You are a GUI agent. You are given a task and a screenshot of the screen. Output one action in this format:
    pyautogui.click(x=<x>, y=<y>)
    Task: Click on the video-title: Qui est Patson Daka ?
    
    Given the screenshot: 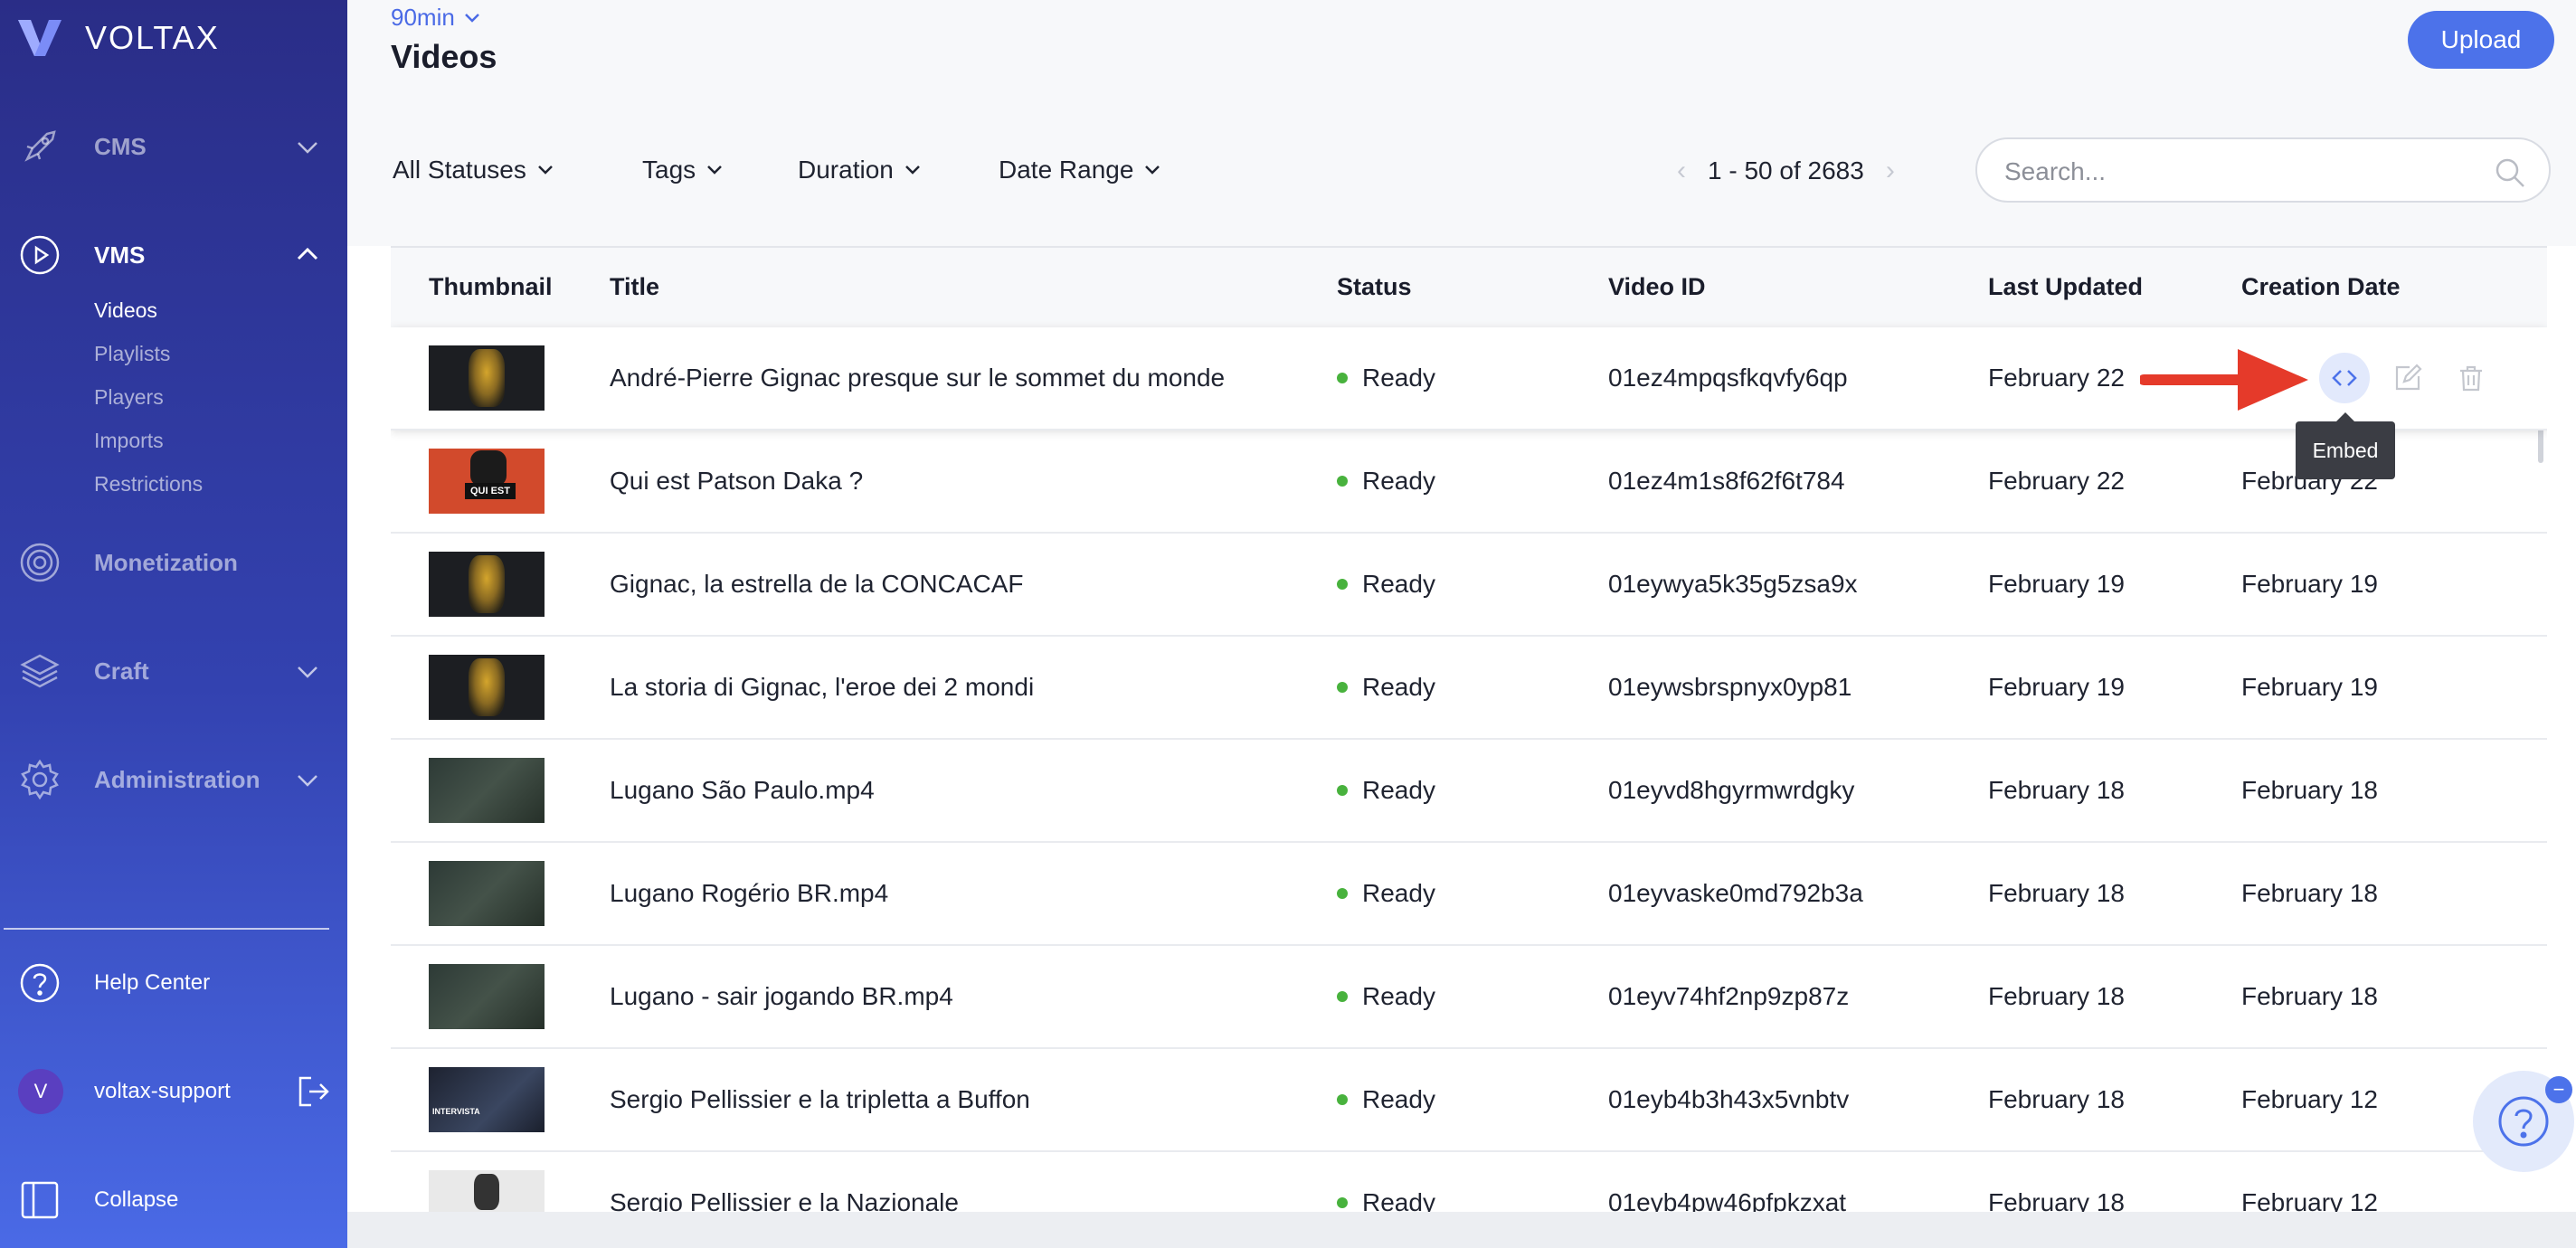 What is the action you would take?
    pyautogui.click(x=736, y=481)
    